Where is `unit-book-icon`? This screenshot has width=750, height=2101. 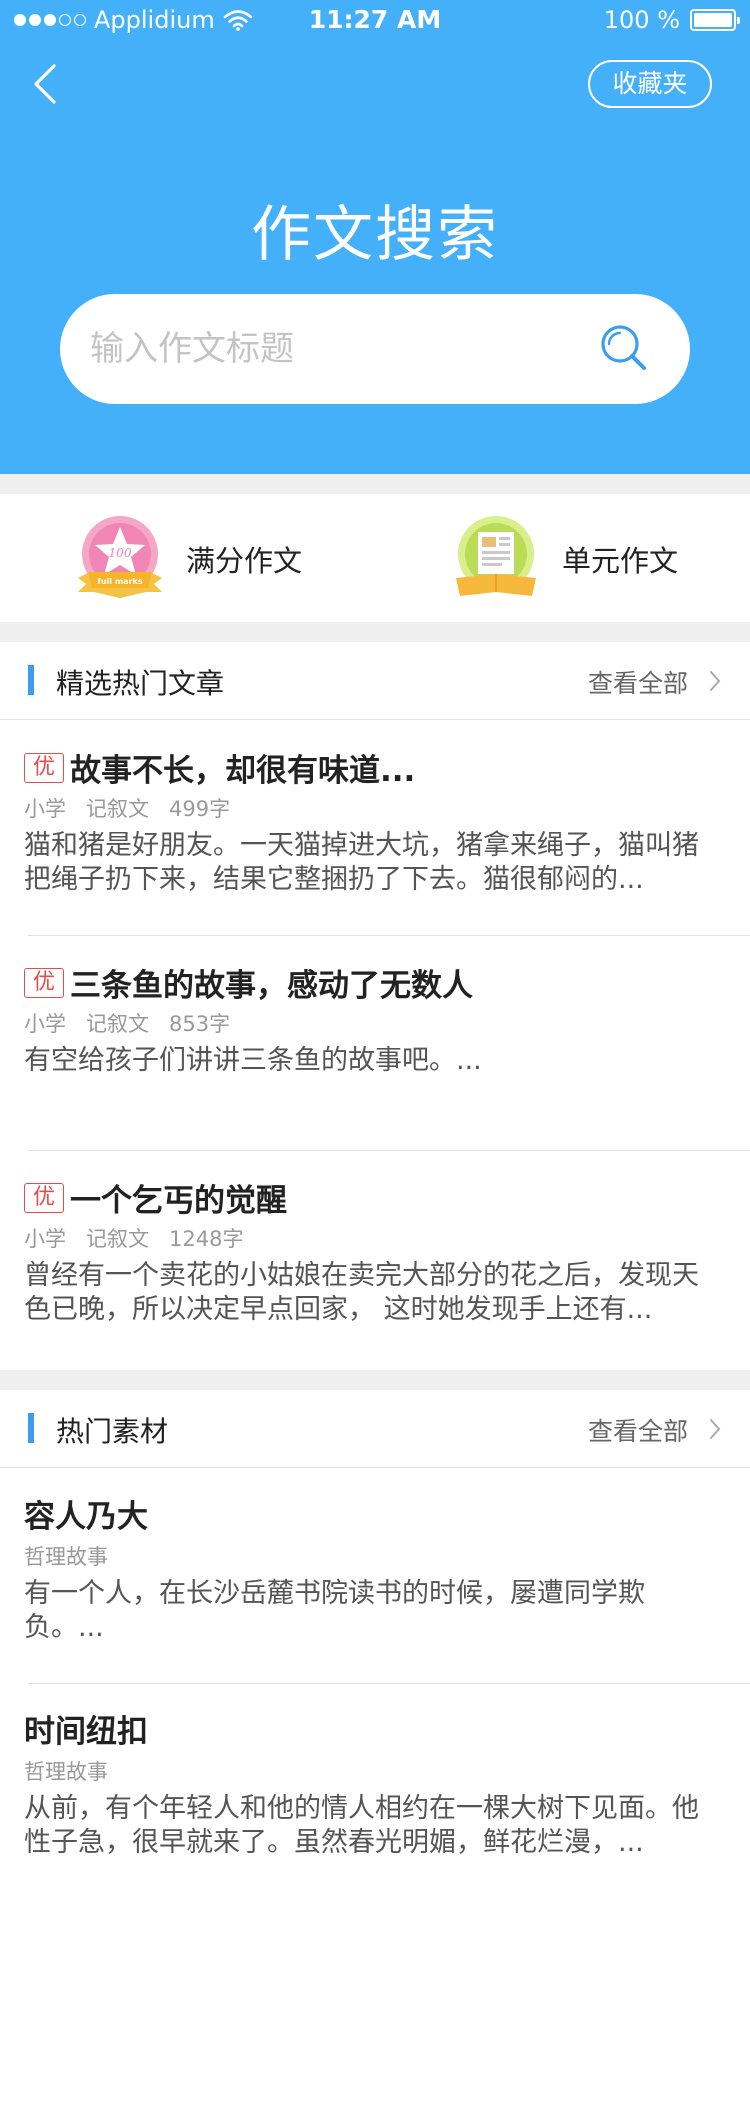 unit-book-icon is located at coordinates (496, 556).